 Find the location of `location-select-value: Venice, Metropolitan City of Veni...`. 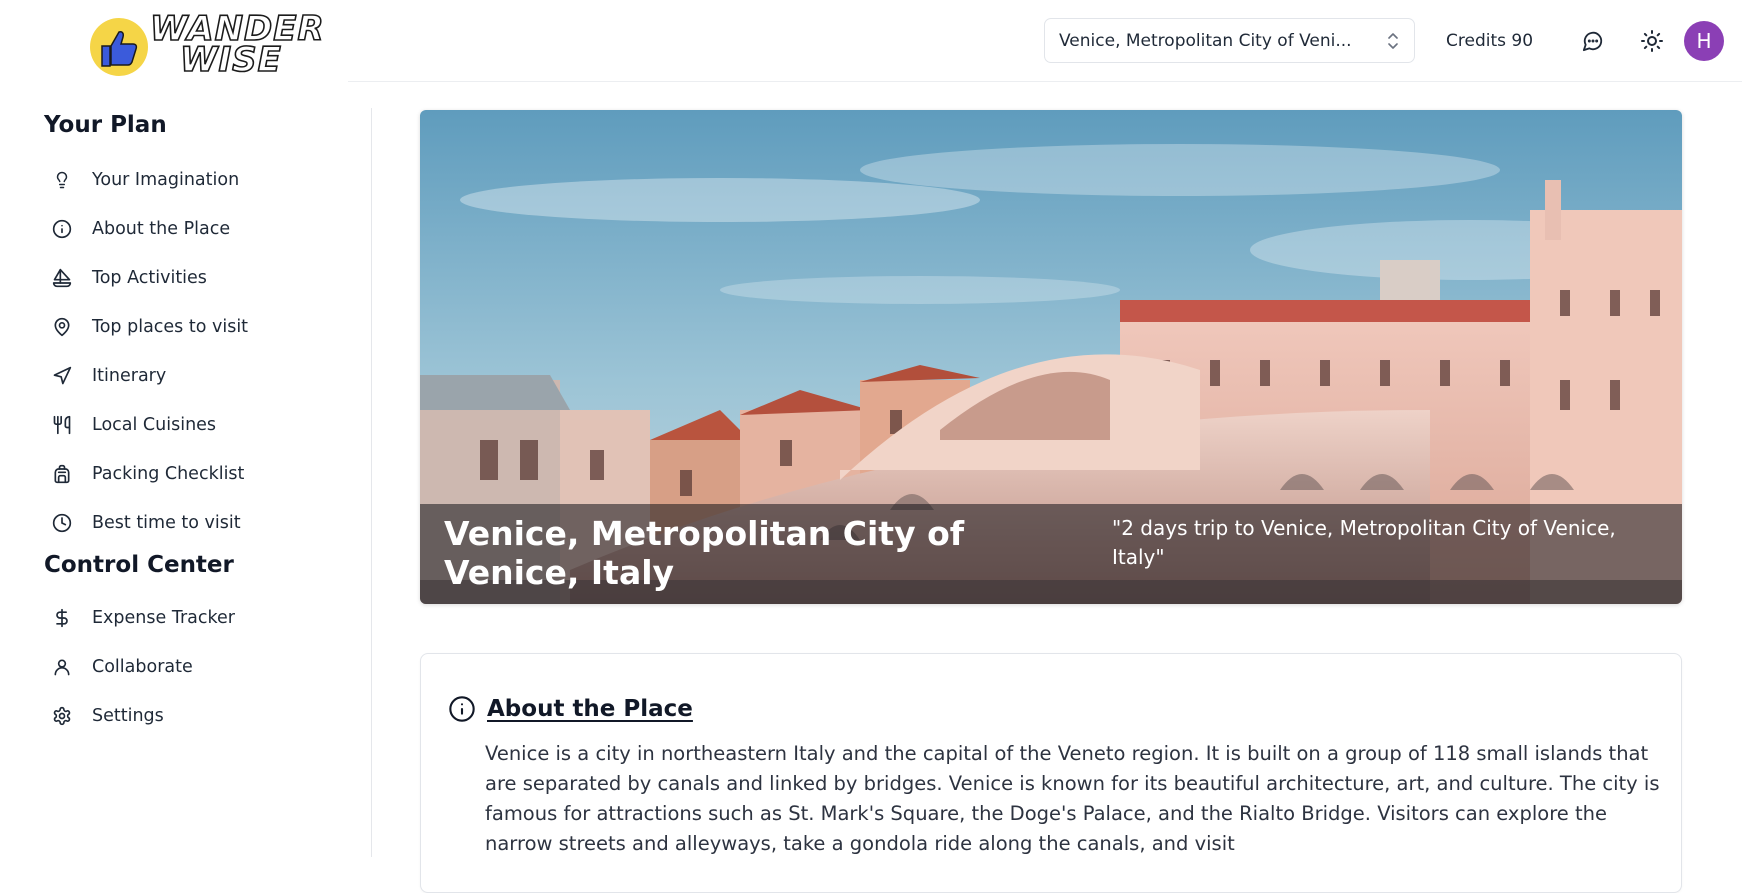

location-select-value: Venice, Metropolitan City of Veni... is located at coordinates (1205, 40).